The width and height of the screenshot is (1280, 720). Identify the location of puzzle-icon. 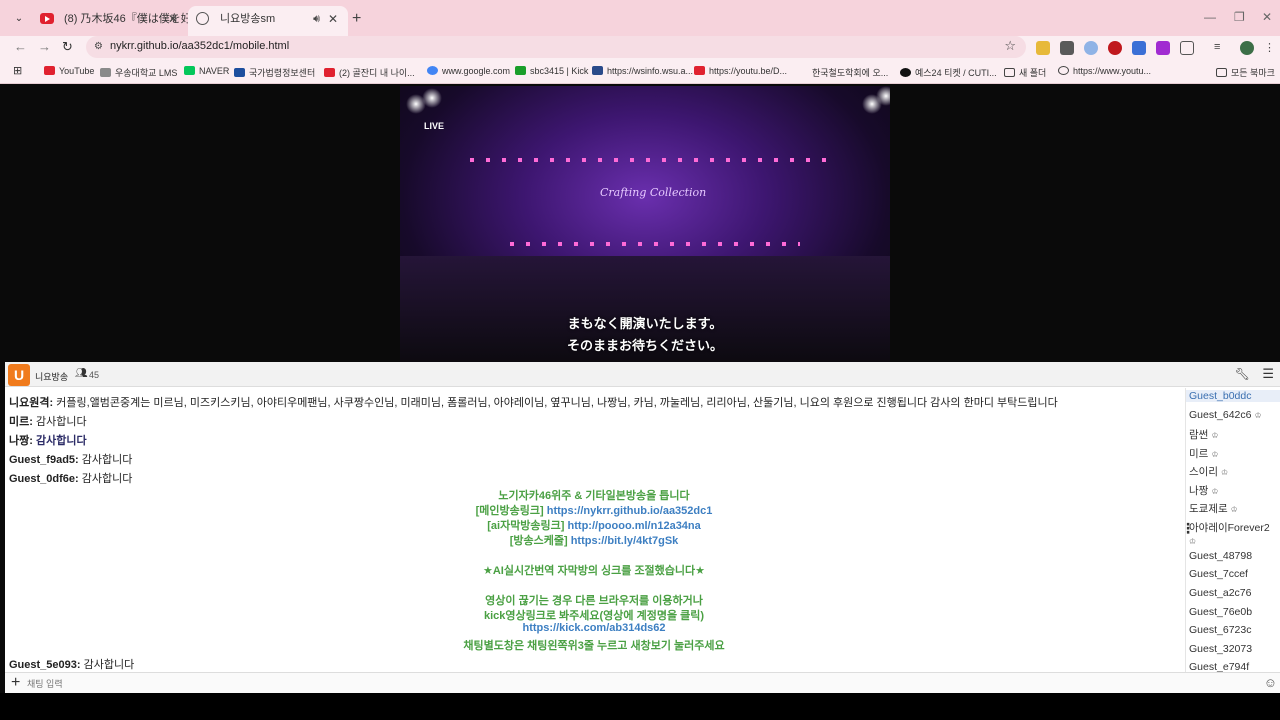
(1187, 48).